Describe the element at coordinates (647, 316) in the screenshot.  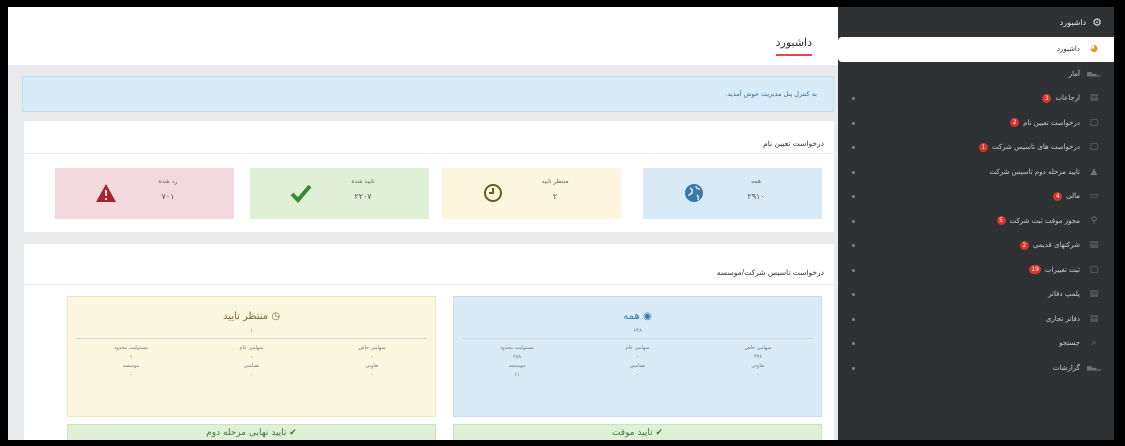
I see `globe-icon: ◉` at that location.